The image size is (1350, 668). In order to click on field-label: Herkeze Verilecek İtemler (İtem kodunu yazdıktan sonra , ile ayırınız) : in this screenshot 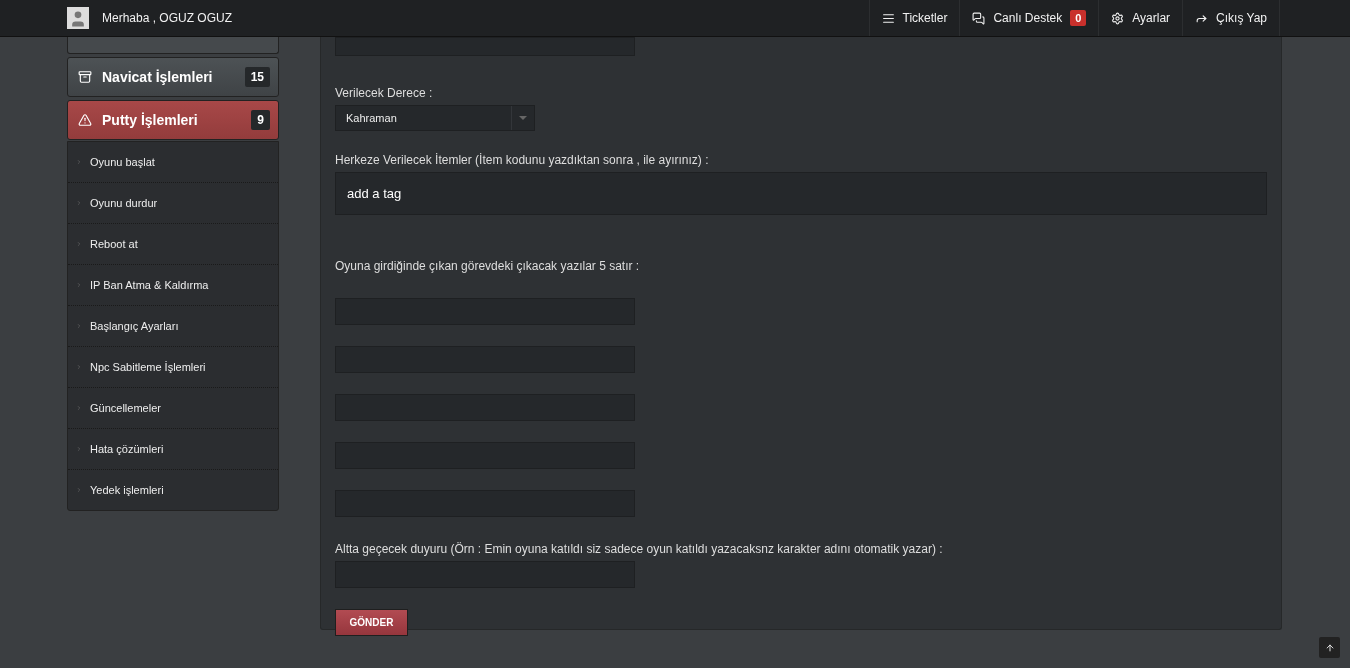, I will do `click(522, 160)`.